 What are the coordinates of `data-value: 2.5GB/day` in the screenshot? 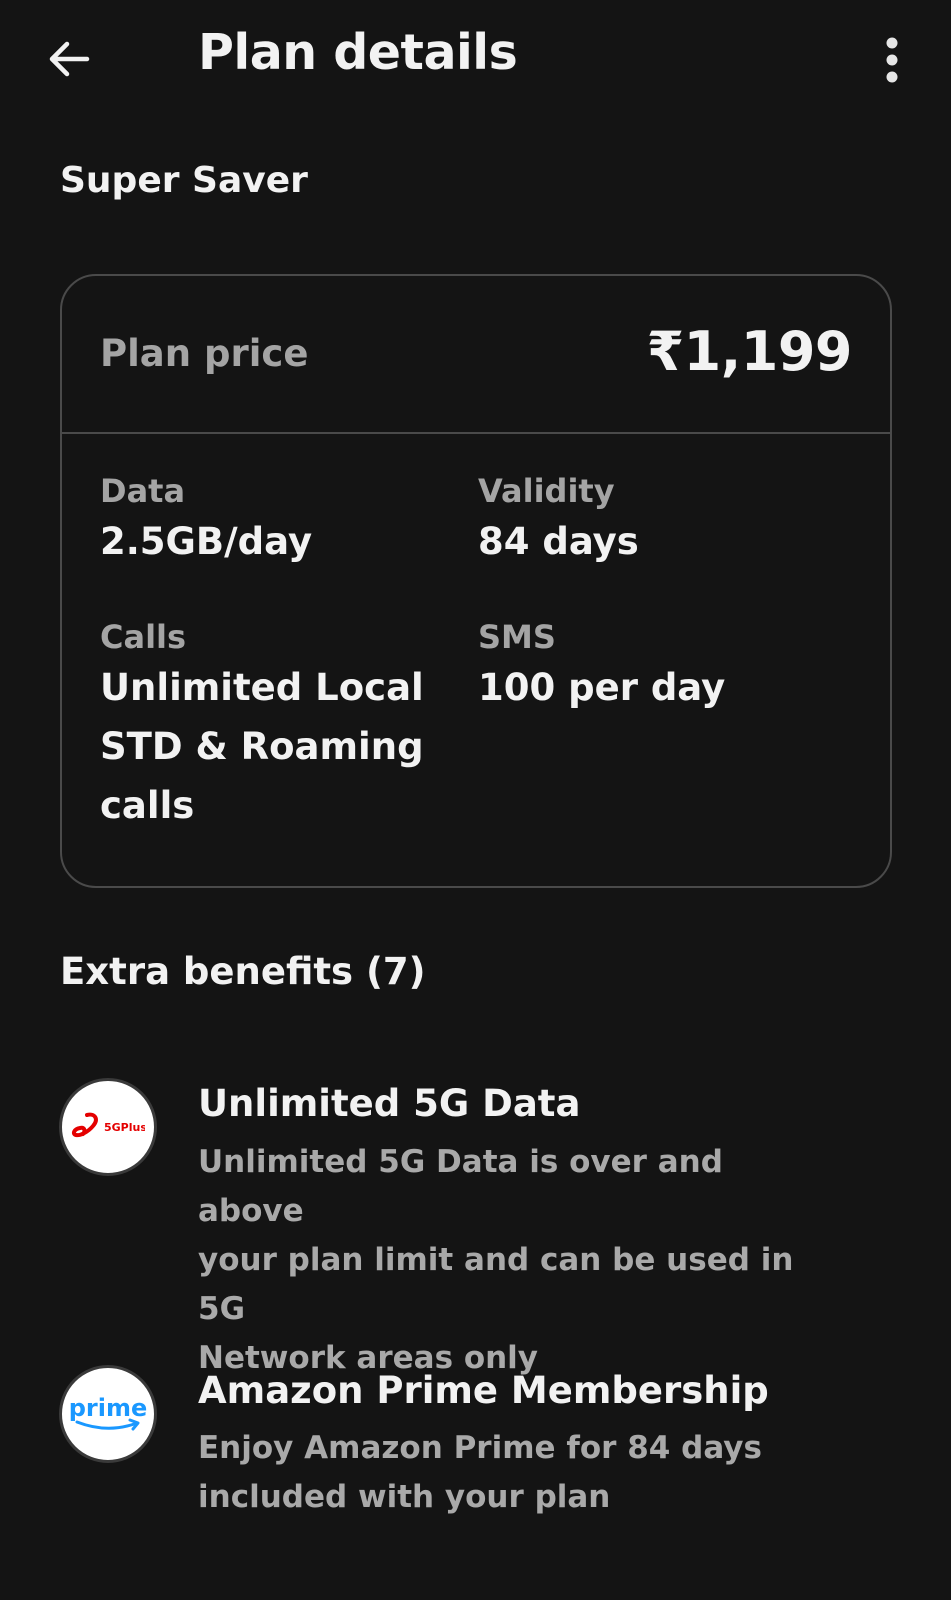 It's located at (206, 541).